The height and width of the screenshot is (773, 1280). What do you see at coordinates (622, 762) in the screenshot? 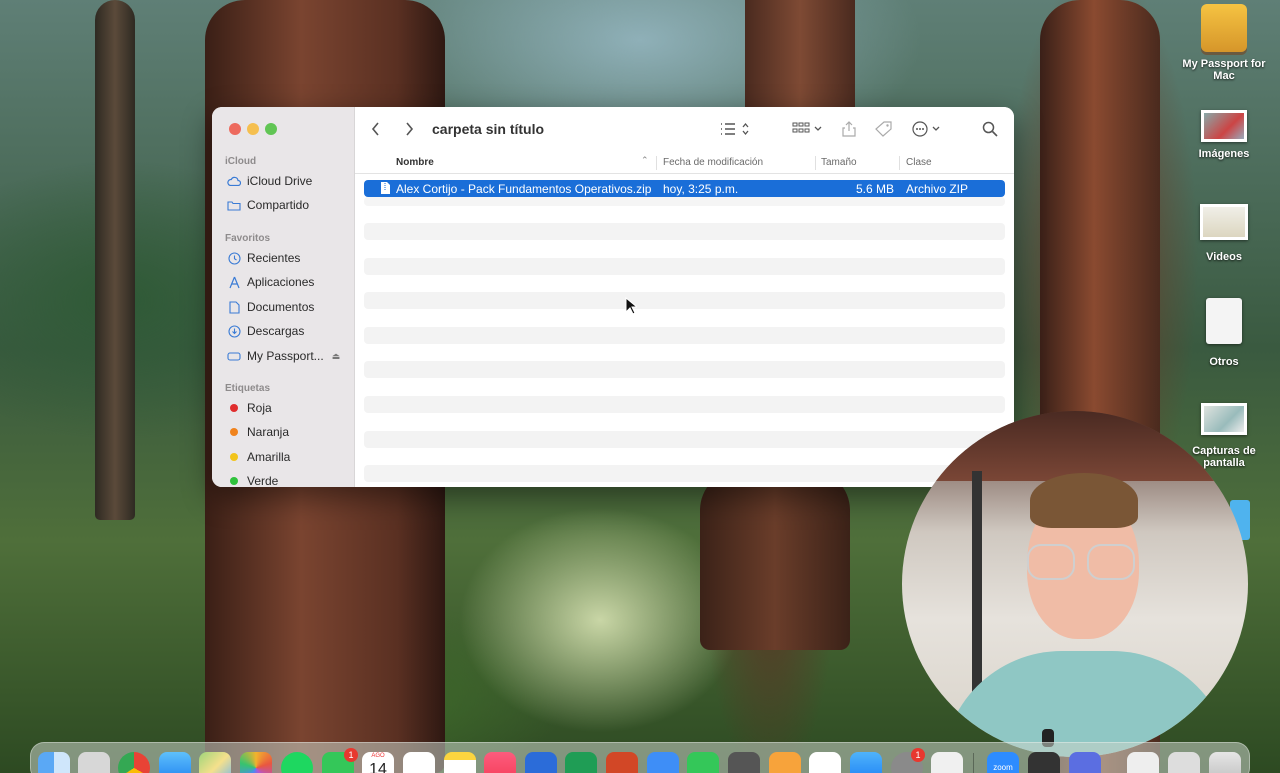
I see `dock-powerpoint-icon` at bounding box center [622, 762].